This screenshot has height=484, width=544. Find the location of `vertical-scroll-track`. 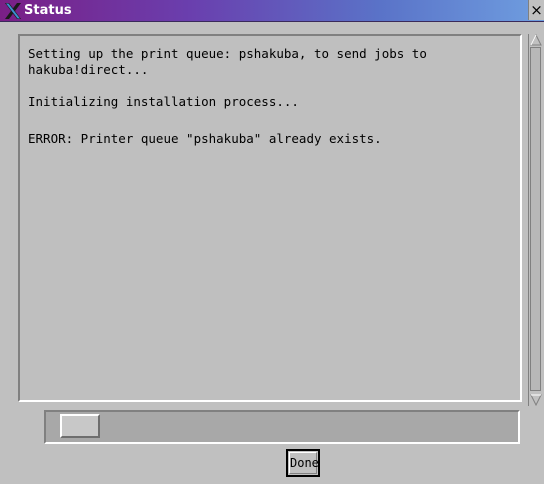

vertical-scroll-track is located at coordinates (535, 219).